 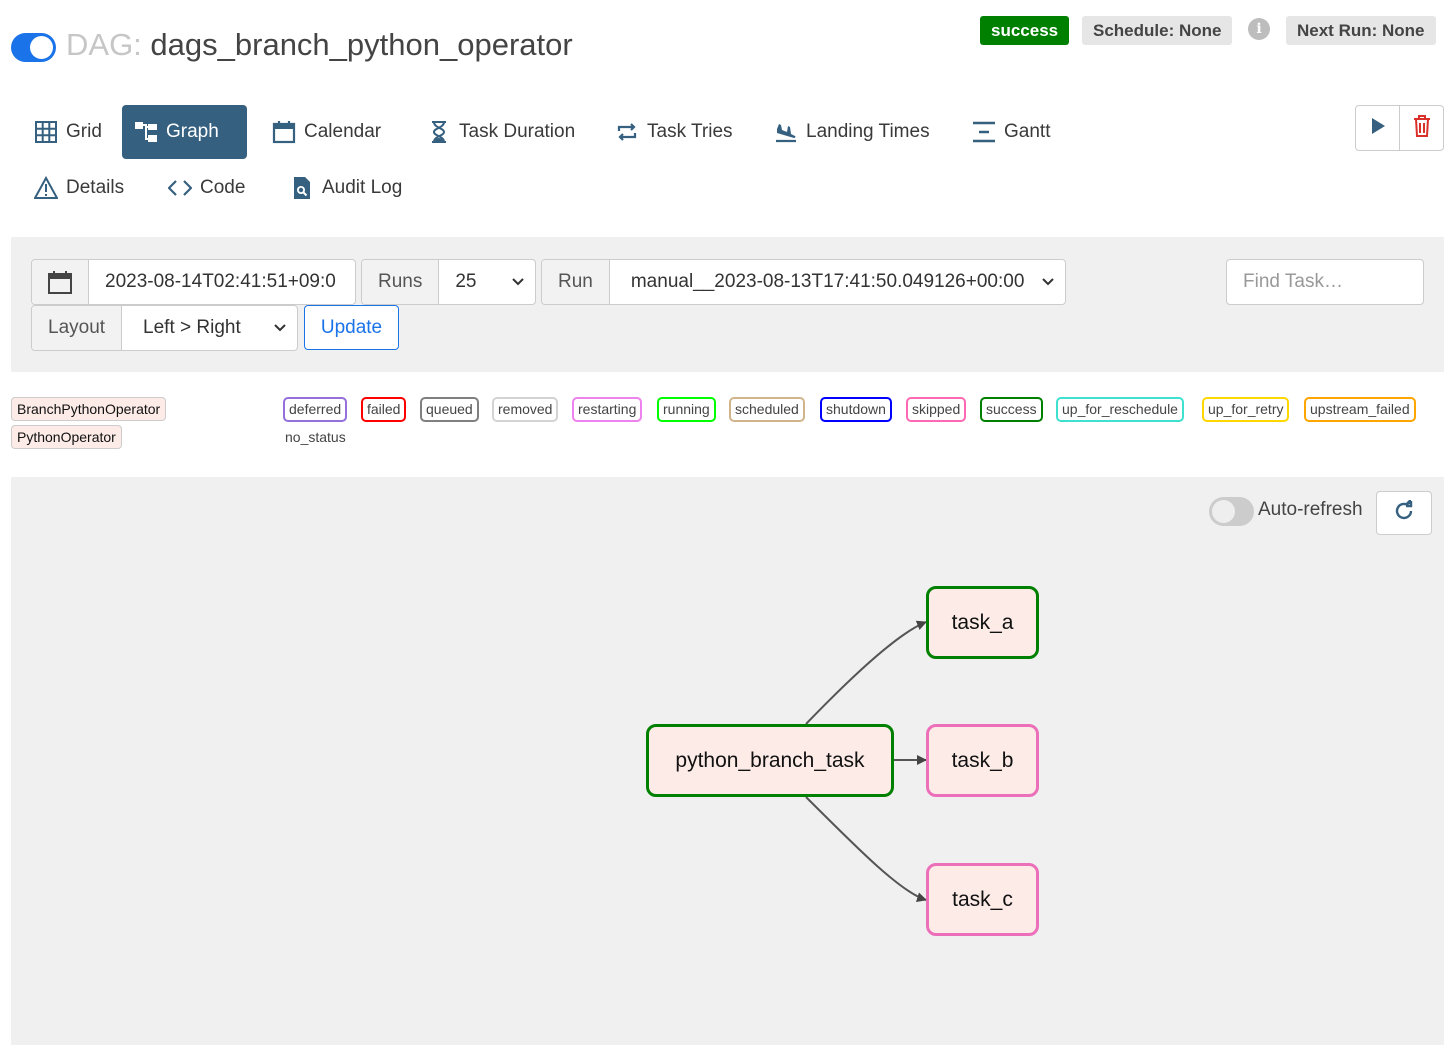 I want to click on tab-calendar: Calendar, so click(x=326, y=132).